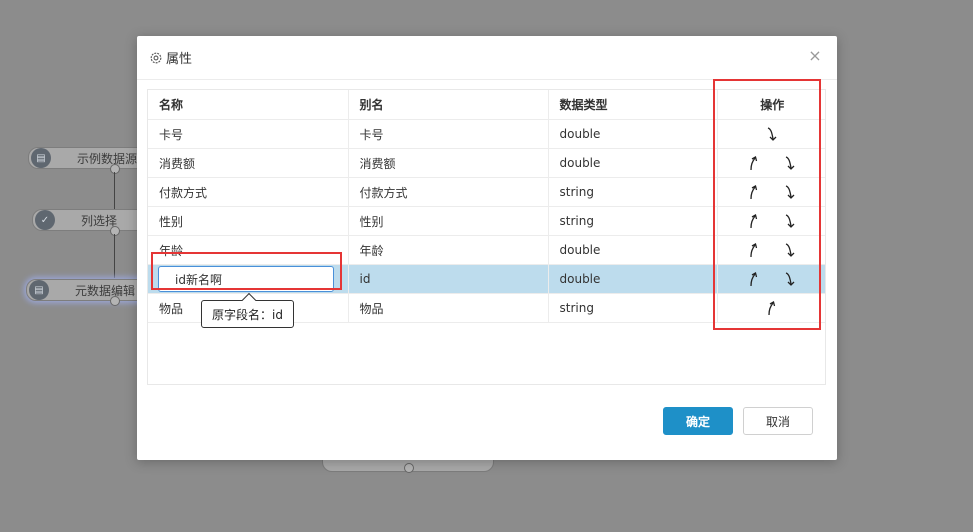 This screenshot has width=973, height=532. What do you see at coordinates (448, 163) in the screenshot?
I see `cell-alias: 消费额` at bounding box center [448, 163].